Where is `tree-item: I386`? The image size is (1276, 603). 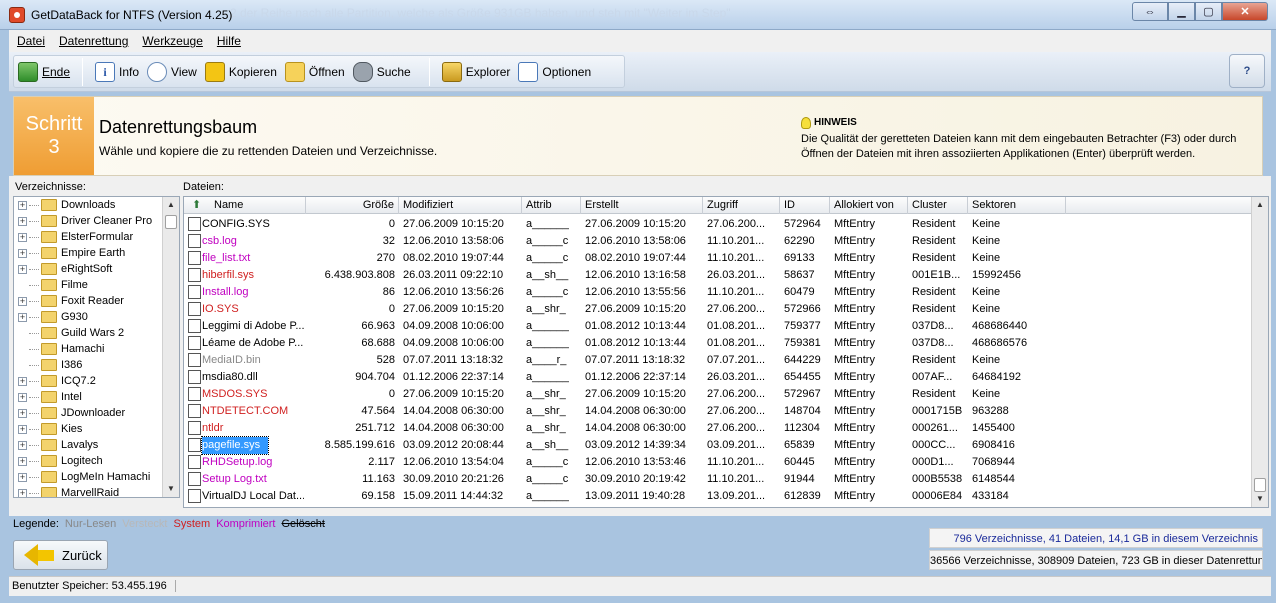 tree-item: I386 is located at coordinates (48, 365).